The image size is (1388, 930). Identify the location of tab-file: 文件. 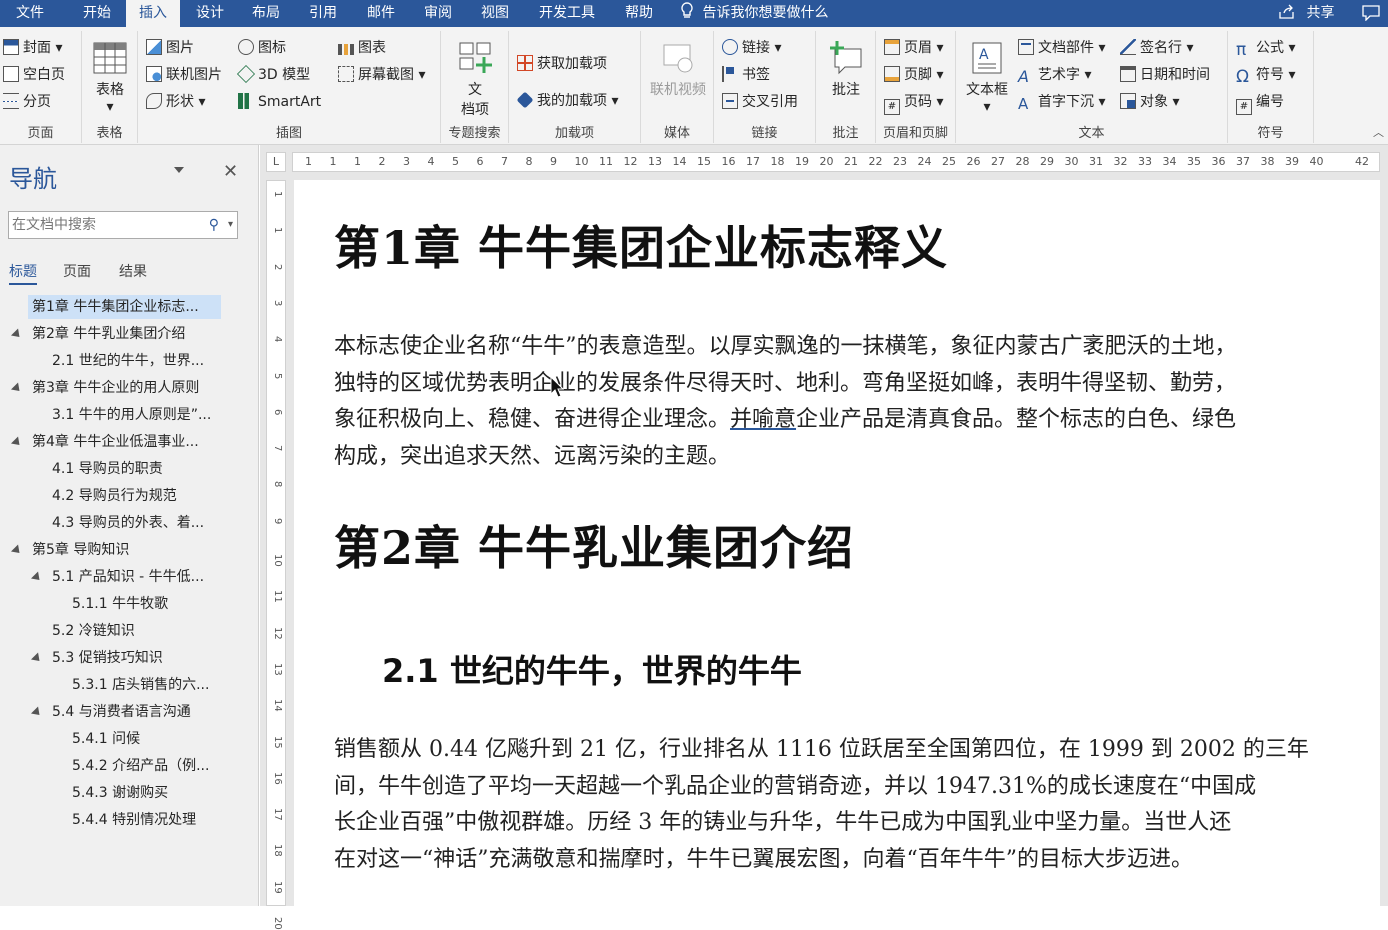
(30, 13).